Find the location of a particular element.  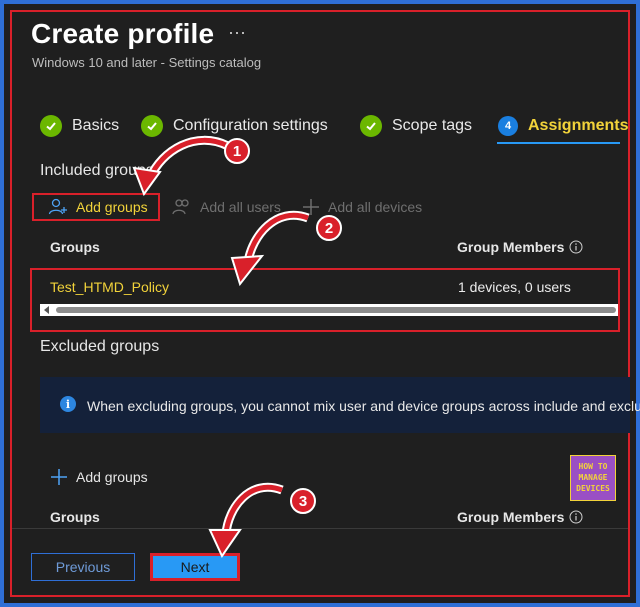

previous-button: Previous is located at coordinates (83, 567).